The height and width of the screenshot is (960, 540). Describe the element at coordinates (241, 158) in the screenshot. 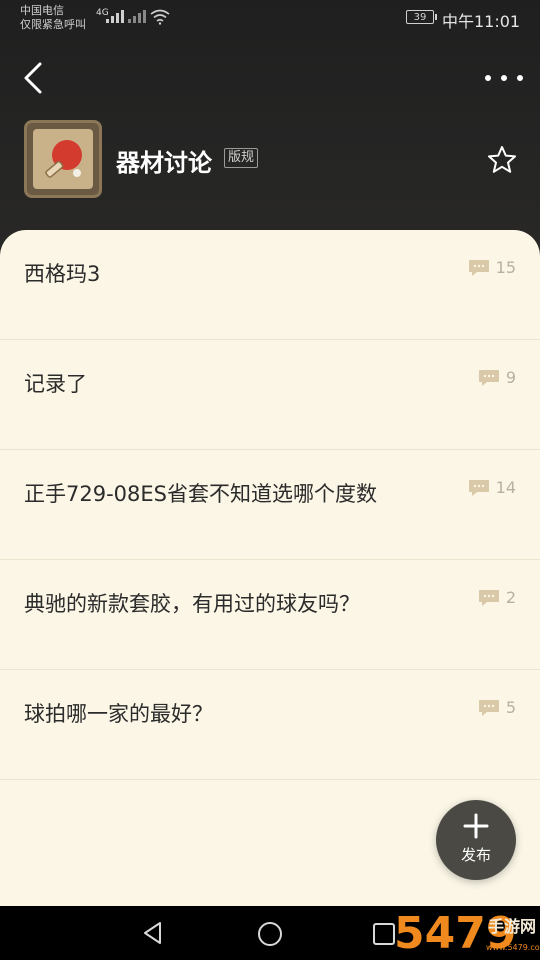

I see `rules-badge: 版规` at that location.